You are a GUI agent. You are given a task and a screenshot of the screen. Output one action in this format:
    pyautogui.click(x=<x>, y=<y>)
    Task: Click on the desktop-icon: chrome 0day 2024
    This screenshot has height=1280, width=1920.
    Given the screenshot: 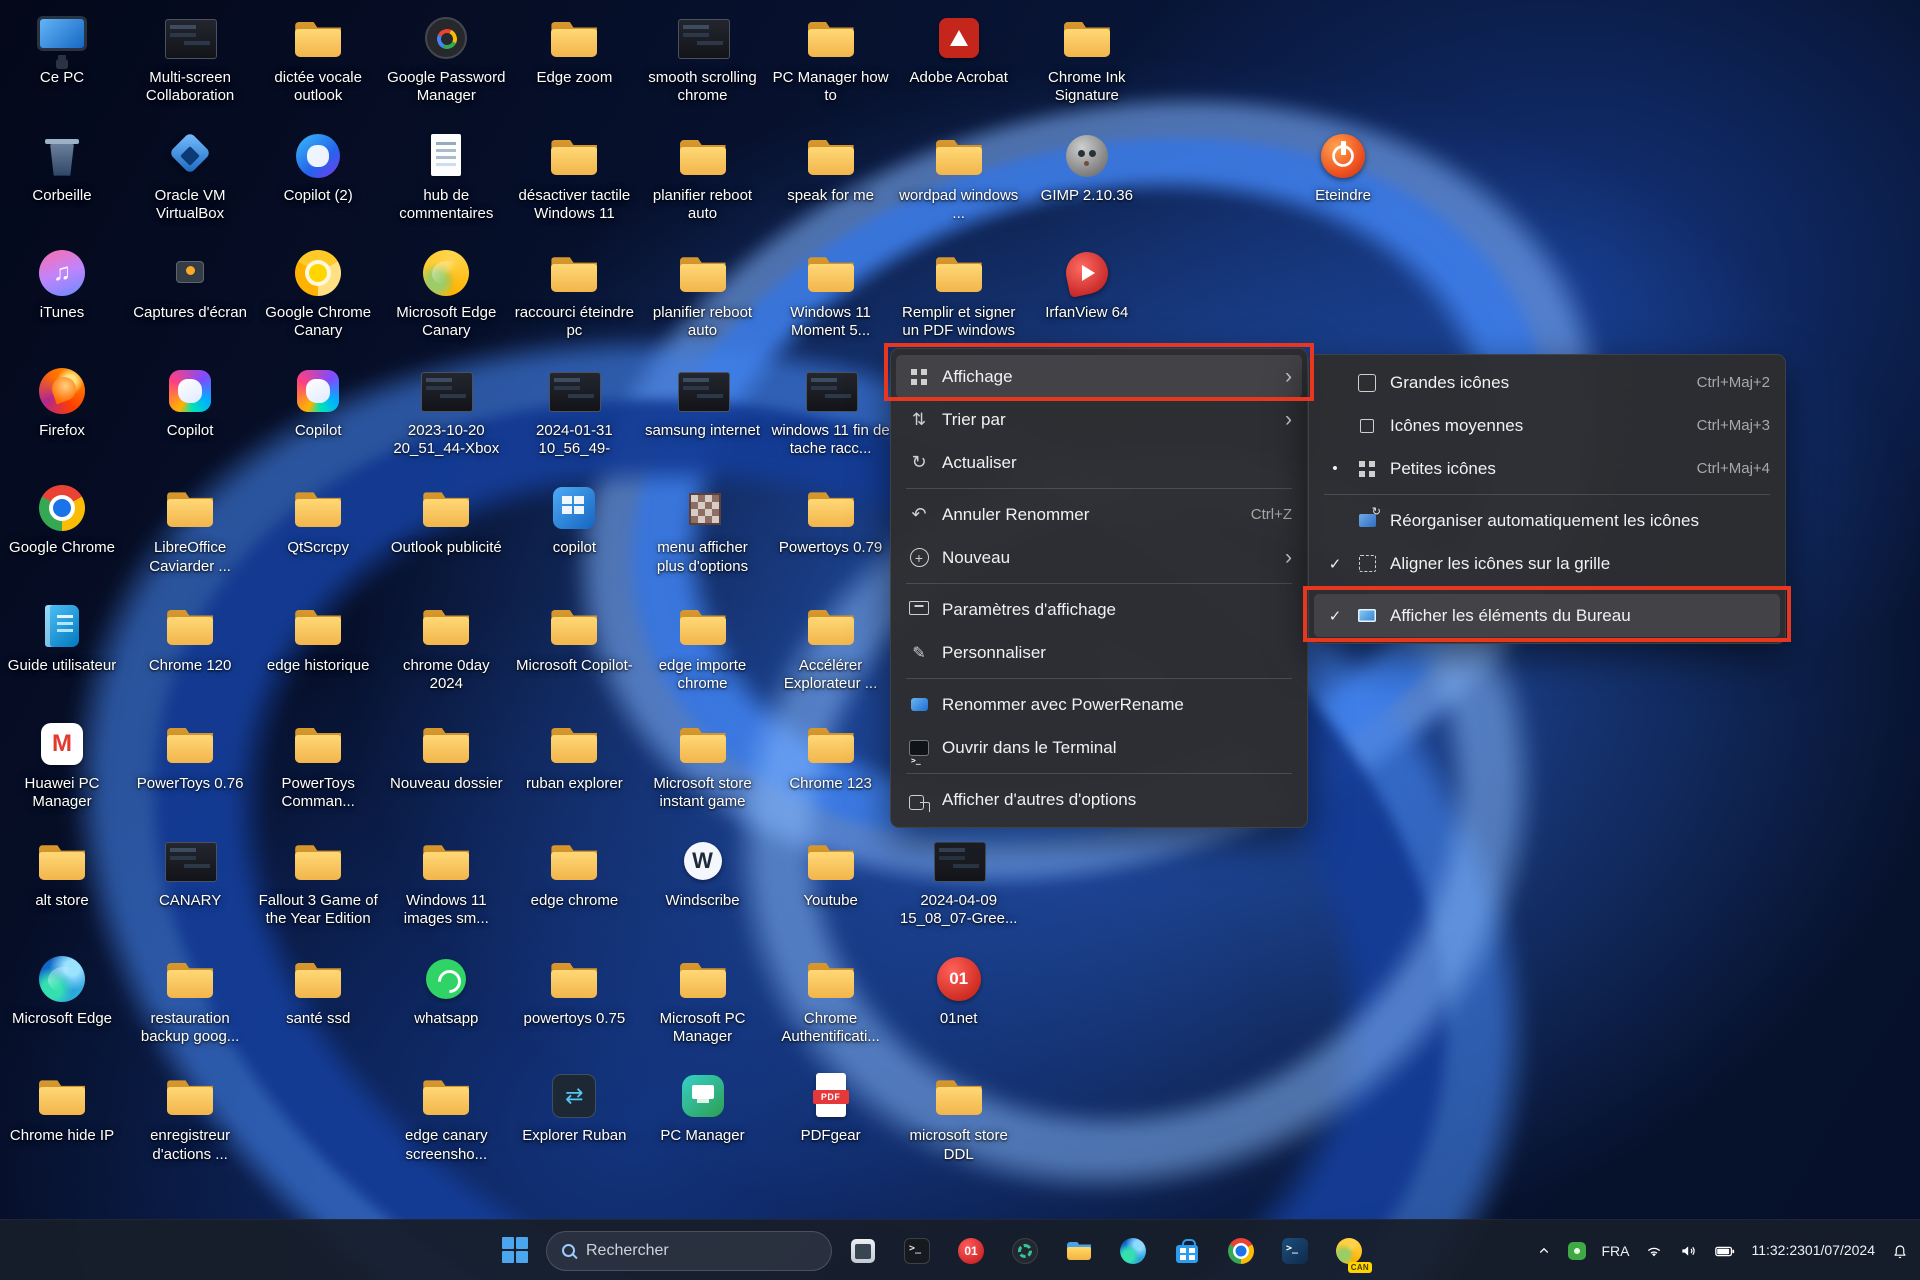 What is the action you would take?
    pyautogui.click(x=446, y=646)
    